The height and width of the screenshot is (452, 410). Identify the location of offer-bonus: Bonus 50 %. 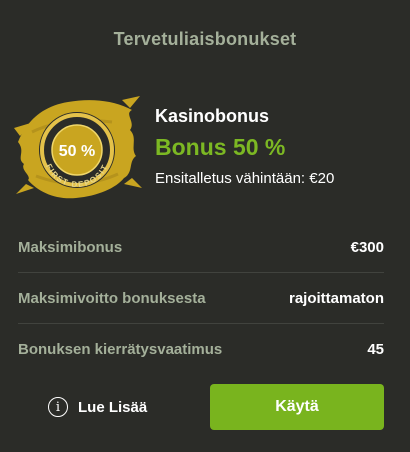
(220, 147).